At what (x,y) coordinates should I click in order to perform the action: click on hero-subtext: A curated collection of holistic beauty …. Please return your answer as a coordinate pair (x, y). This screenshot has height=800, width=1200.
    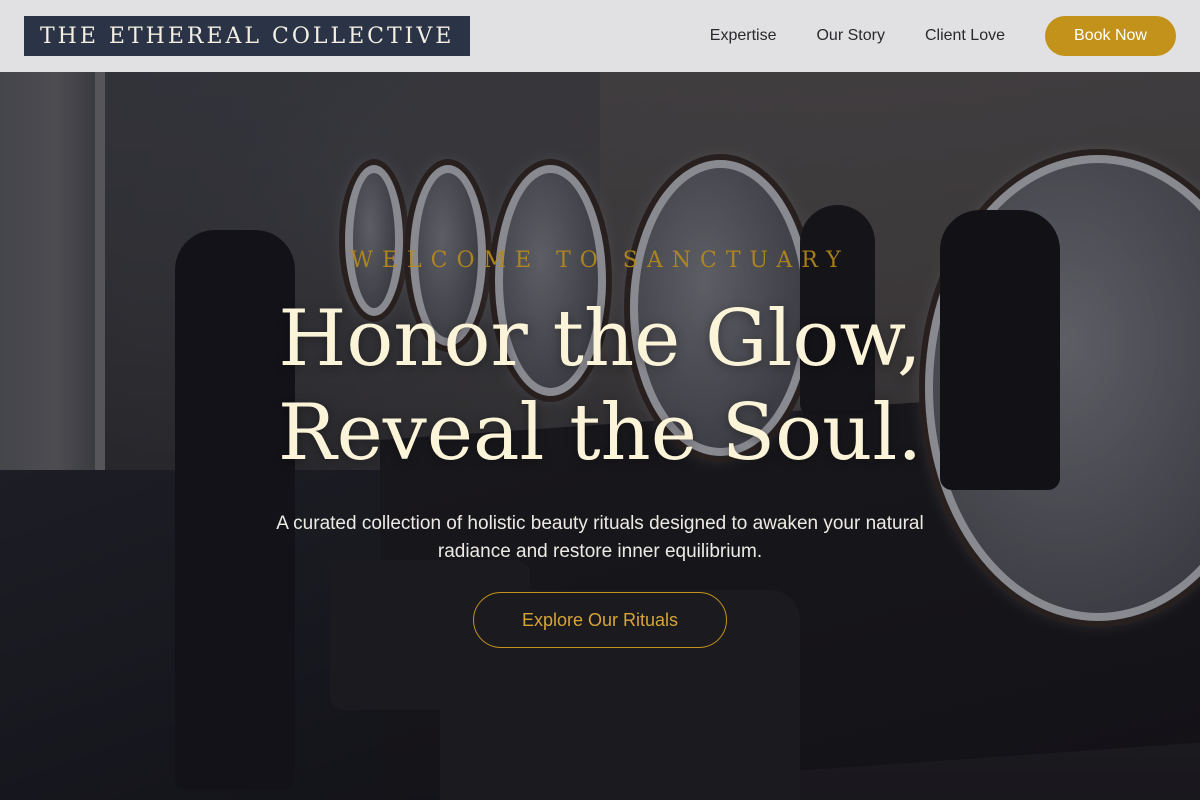
    Looking at the image, I should click on (600, 537).